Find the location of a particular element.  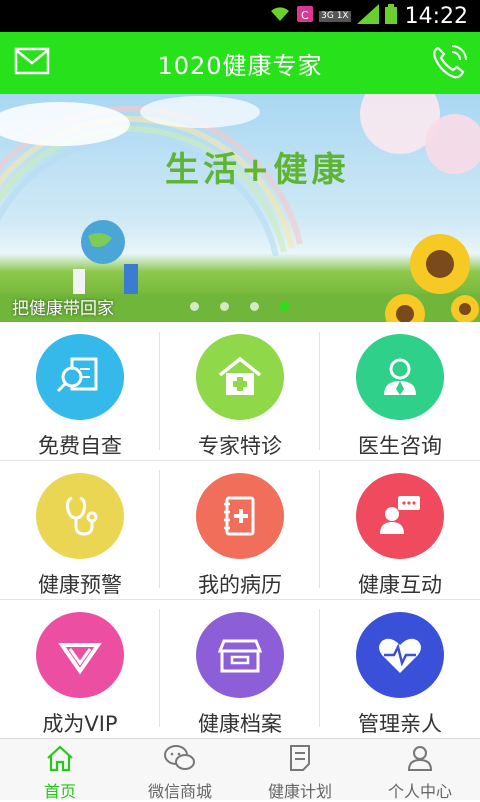

battery-icon is located at coordinates (390, 16).